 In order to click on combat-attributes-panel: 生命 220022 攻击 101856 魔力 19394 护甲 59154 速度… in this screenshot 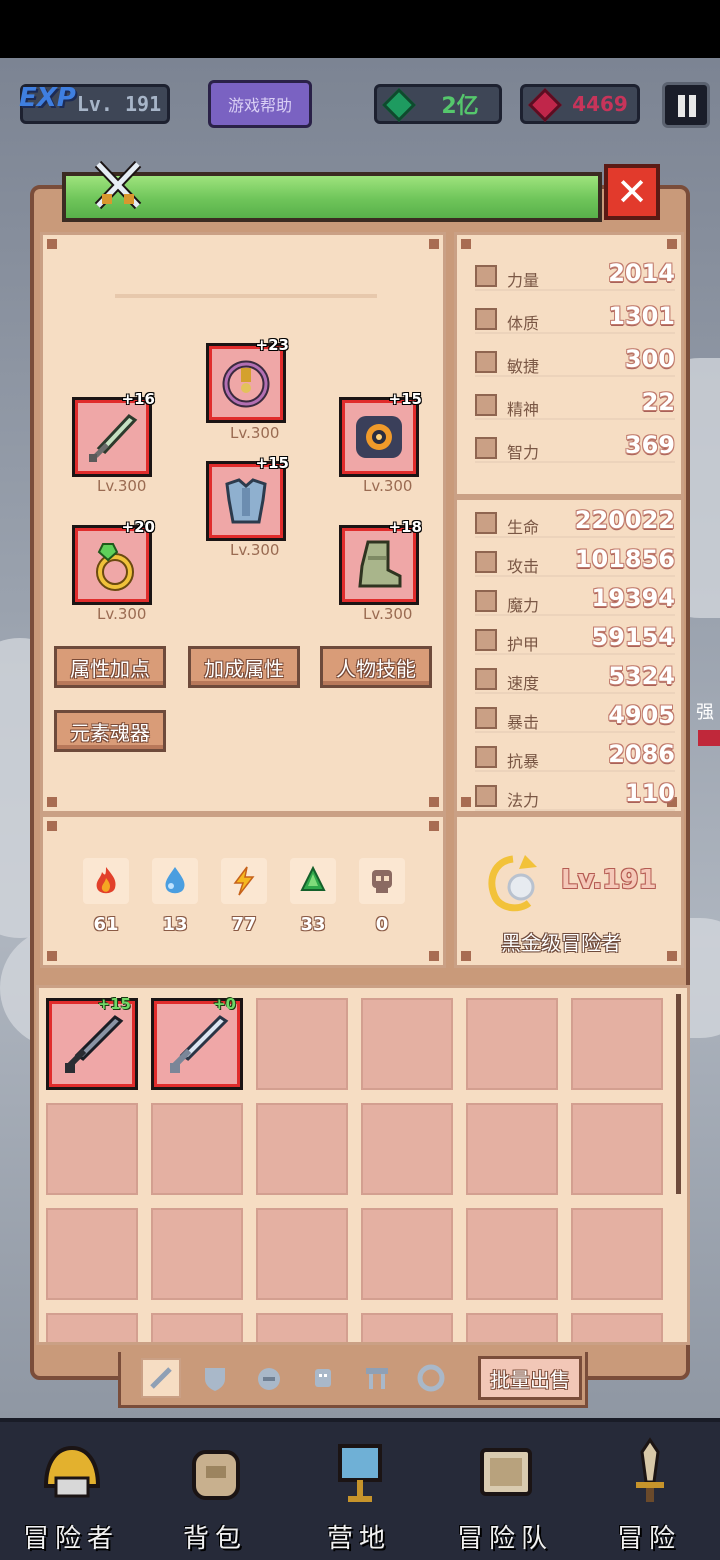, I will do `click(569, 655)`.